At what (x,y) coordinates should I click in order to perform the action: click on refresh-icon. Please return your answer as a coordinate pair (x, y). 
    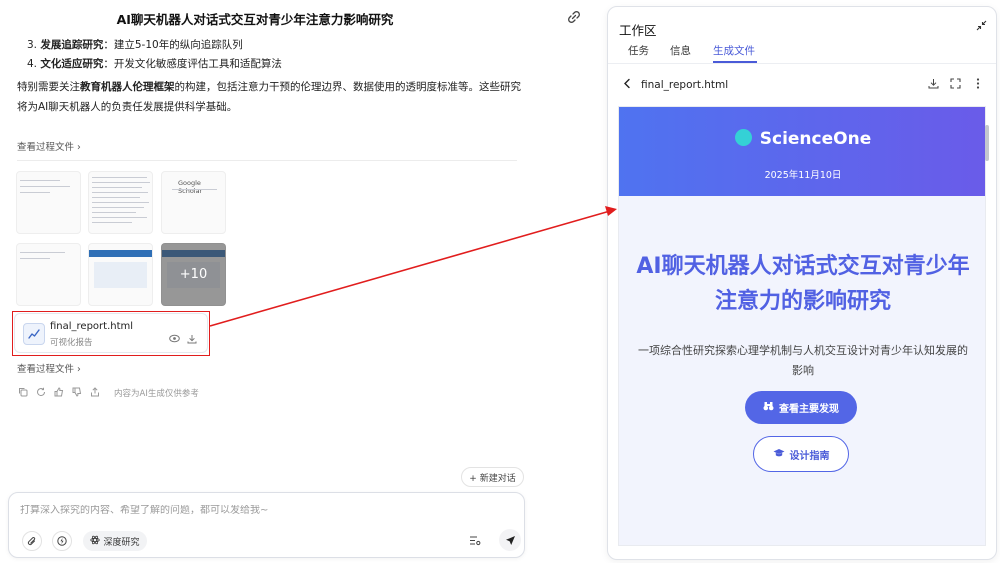
    Looking at the image, I should click on (41, 393).